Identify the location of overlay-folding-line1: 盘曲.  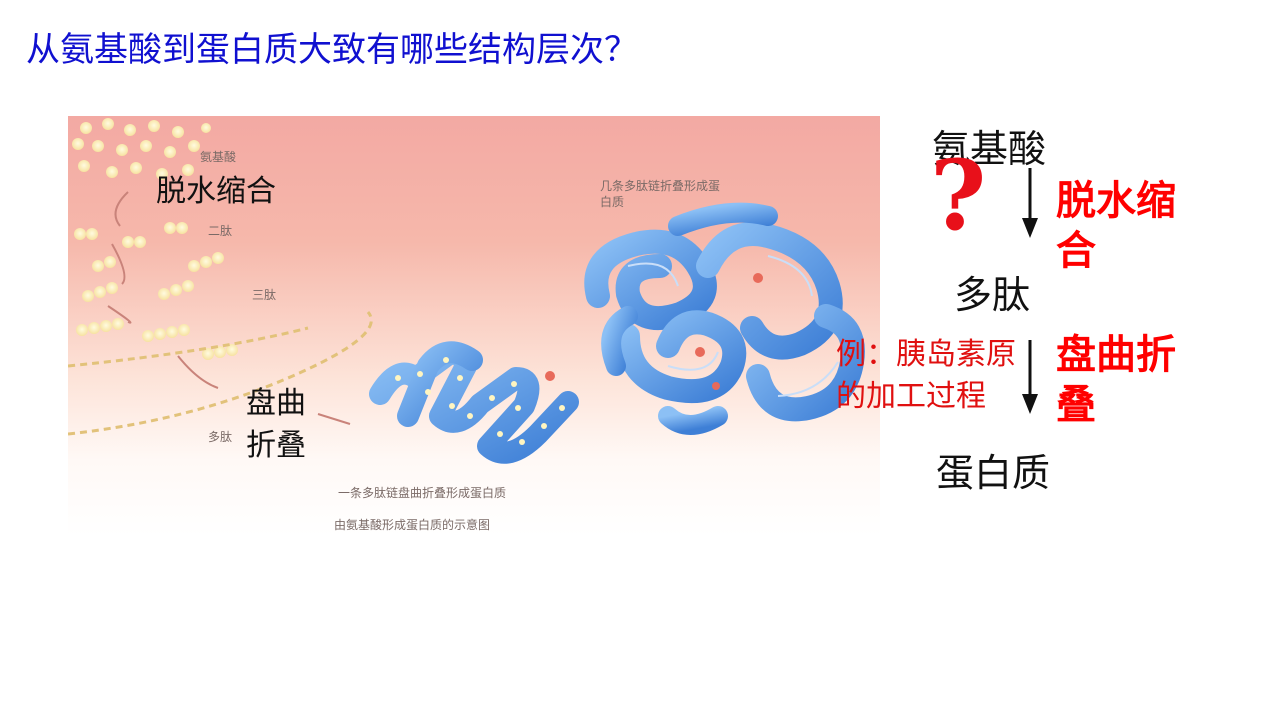
(276, 403).